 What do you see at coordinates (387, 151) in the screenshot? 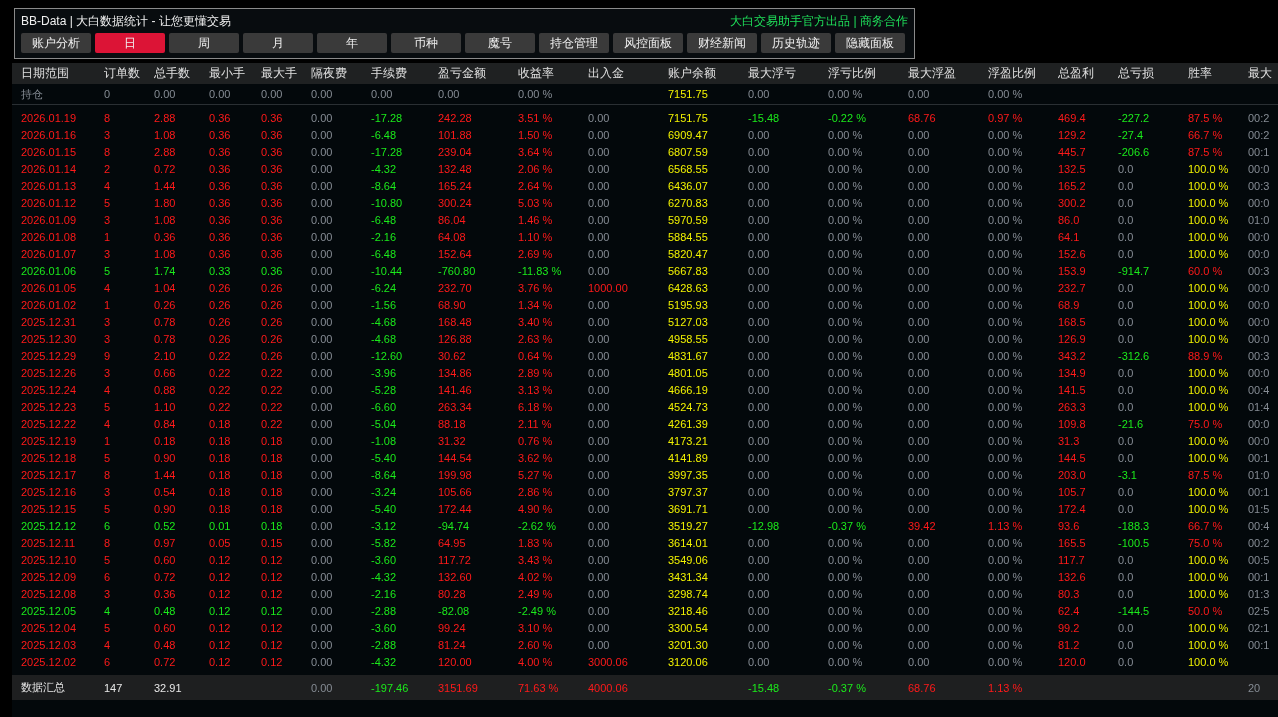
I see `table-cell-text: -17.28` at bounding box center [387, 151].